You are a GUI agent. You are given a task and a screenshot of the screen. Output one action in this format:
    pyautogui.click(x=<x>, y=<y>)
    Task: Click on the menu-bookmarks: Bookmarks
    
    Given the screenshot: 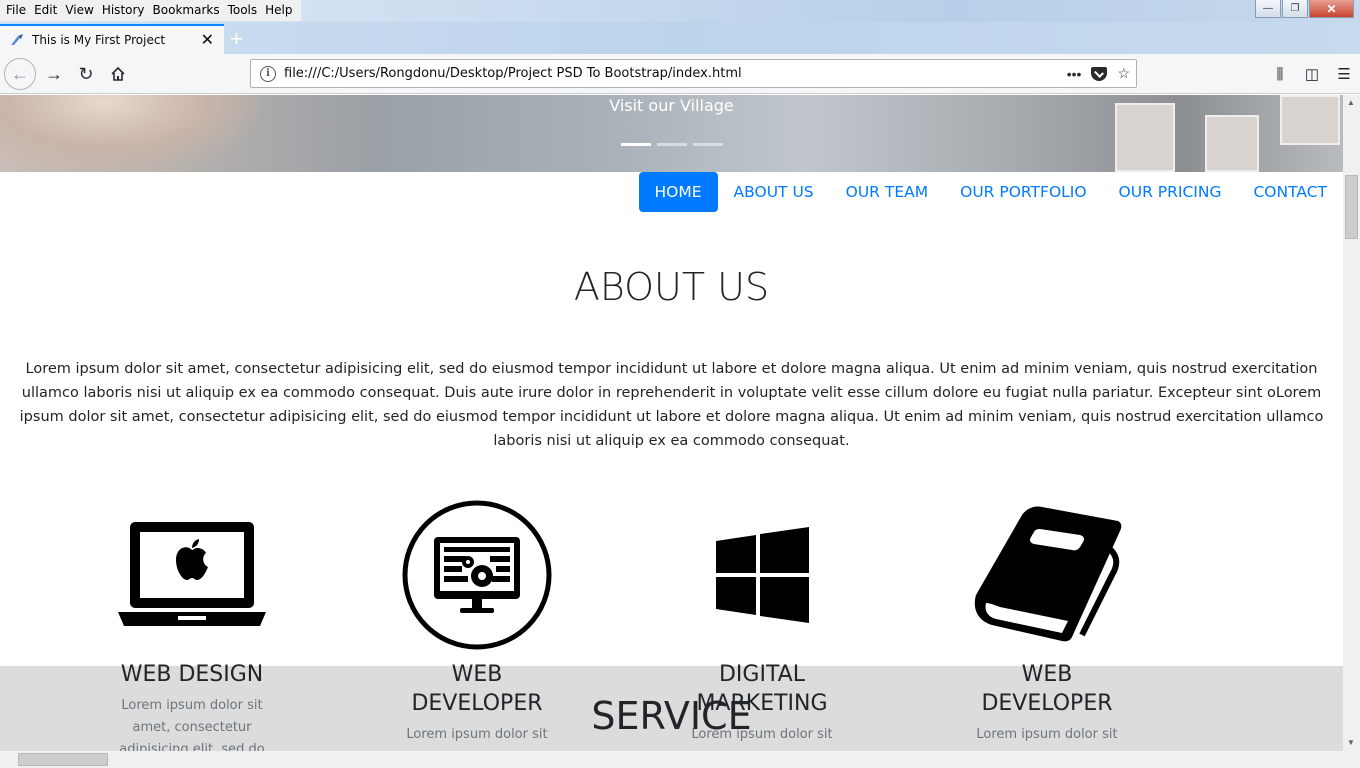 What is the action you would take?
    pyautogui.click(x=186, y=10)
    